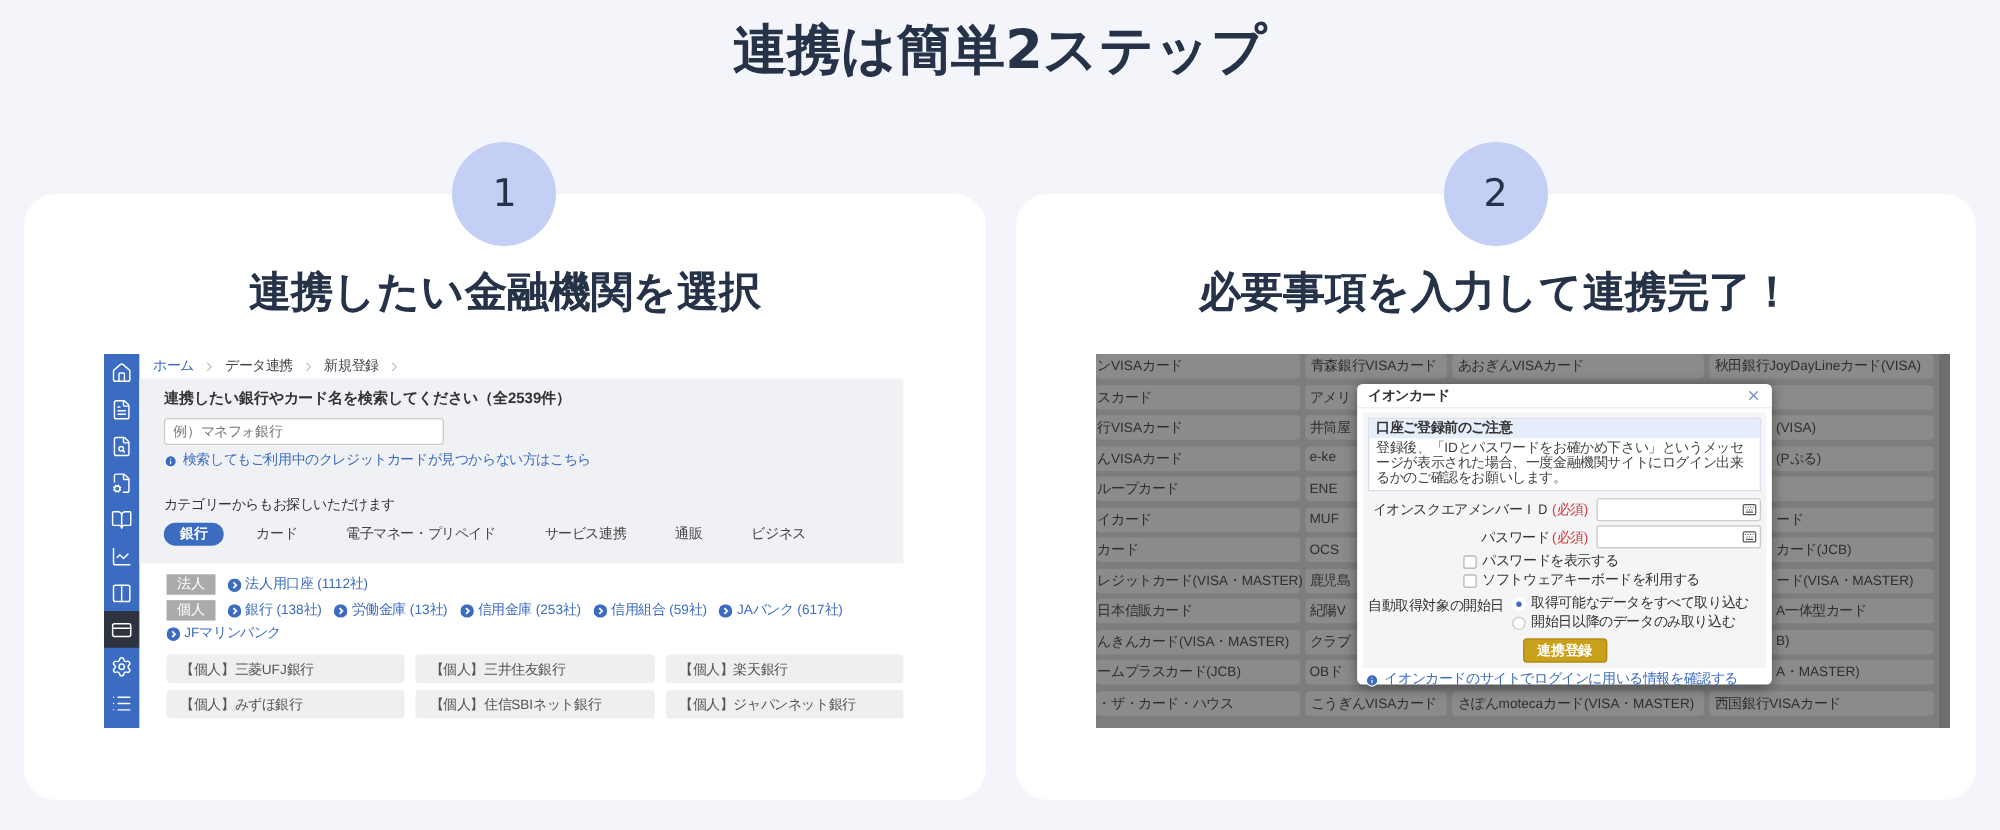  I want to click on step-title: 連携したい金融機関を選択, so click(504, 292).